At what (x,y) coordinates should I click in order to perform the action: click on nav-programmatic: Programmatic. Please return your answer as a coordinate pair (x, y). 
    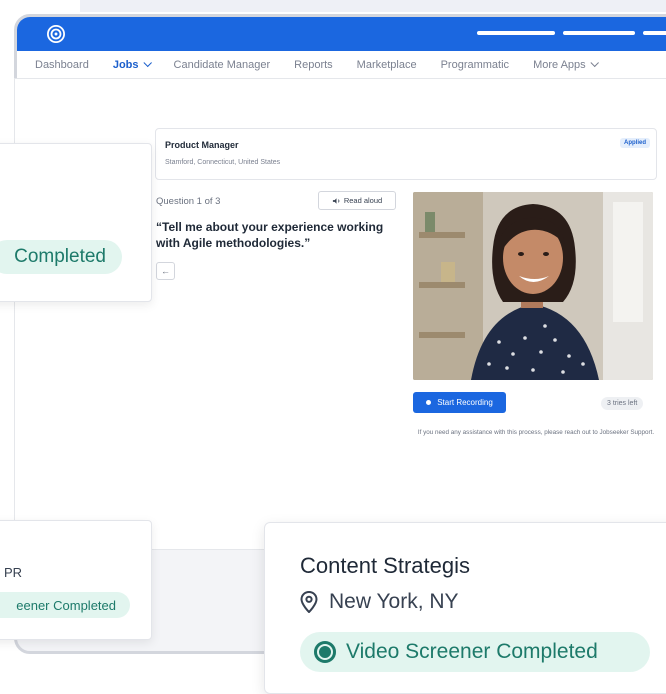
    Looking at the image, I should click on (475, 65).